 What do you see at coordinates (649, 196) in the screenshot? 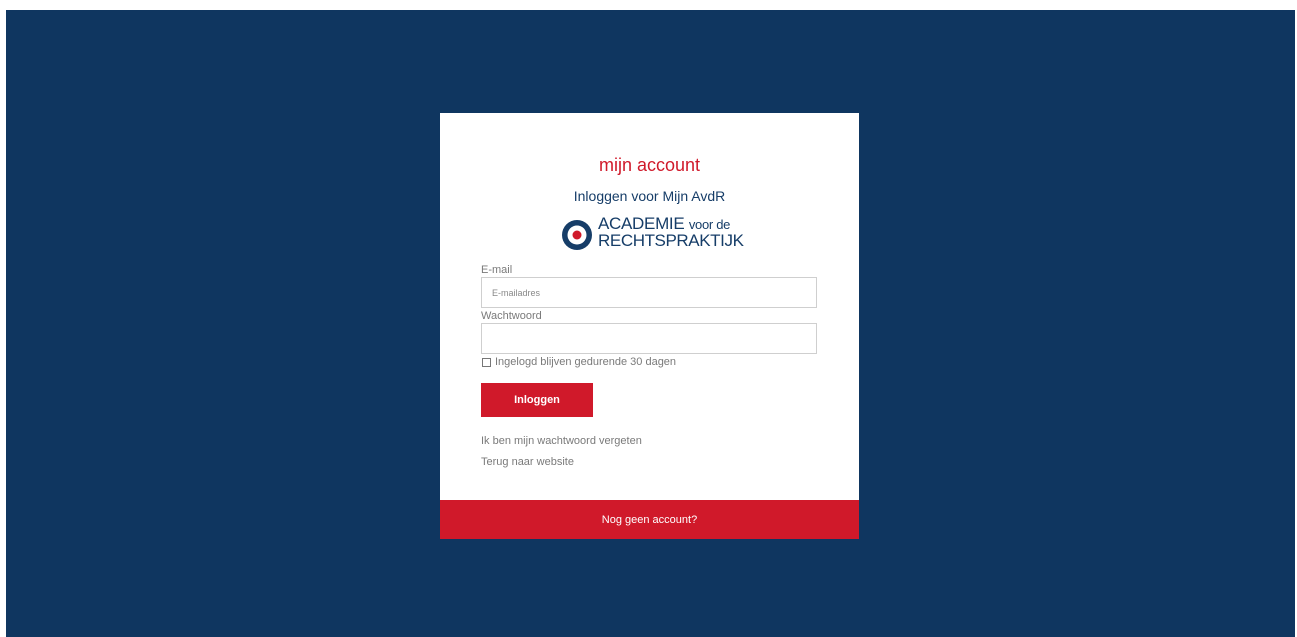
I see `card-subtitle: Inloggen voor Mijn AvdR` at bounding box center [649, 196].